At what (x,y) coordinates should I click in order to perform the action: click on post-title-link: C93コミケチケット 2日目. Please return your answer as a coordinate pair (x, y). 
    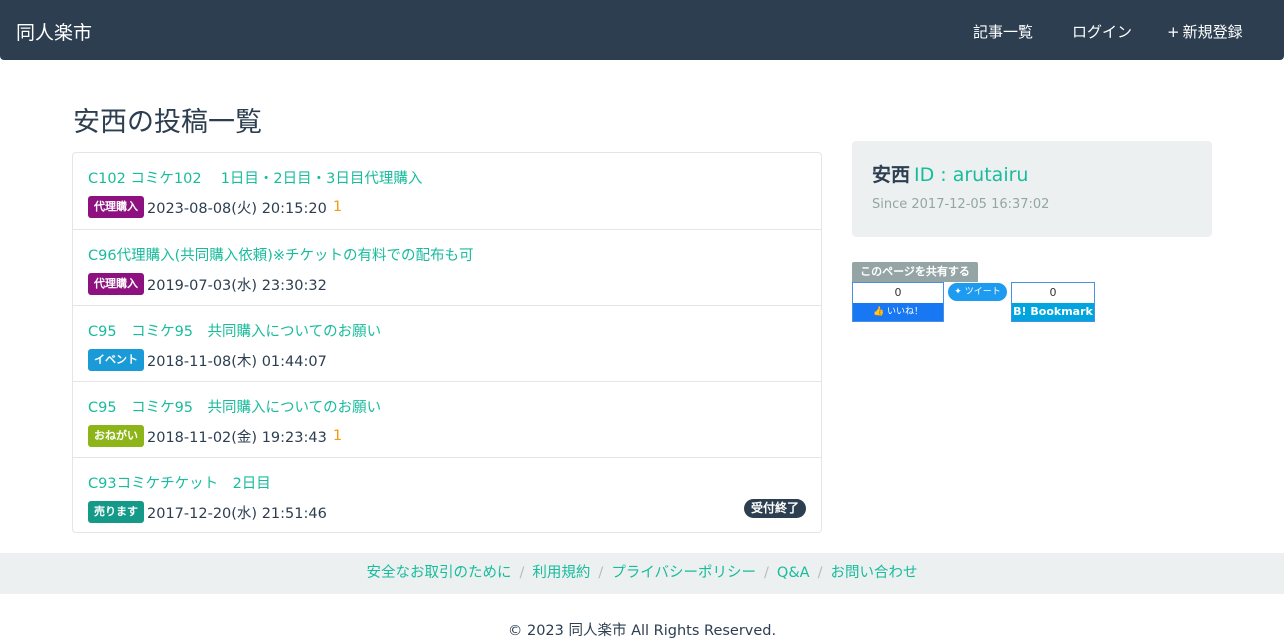
    Looking at the image, I should click on (179, 482).